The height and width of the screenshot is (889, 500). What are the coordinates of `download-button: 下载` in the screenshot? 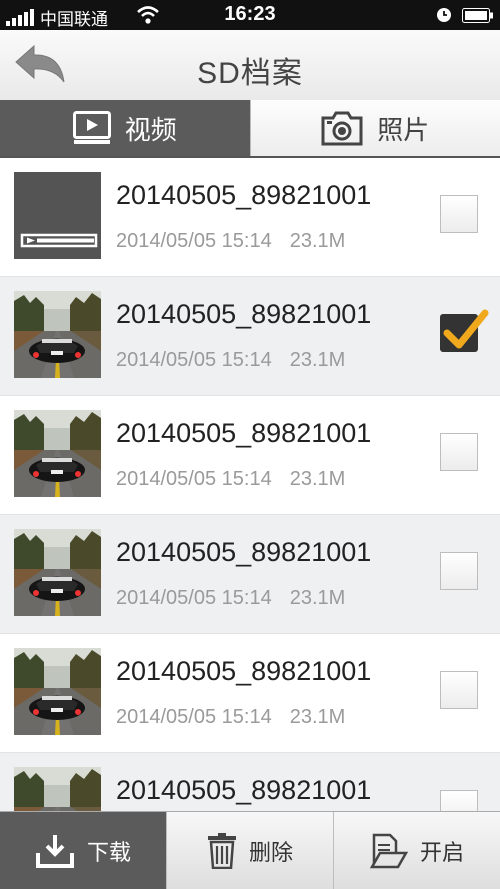 It's located at (83, 850).